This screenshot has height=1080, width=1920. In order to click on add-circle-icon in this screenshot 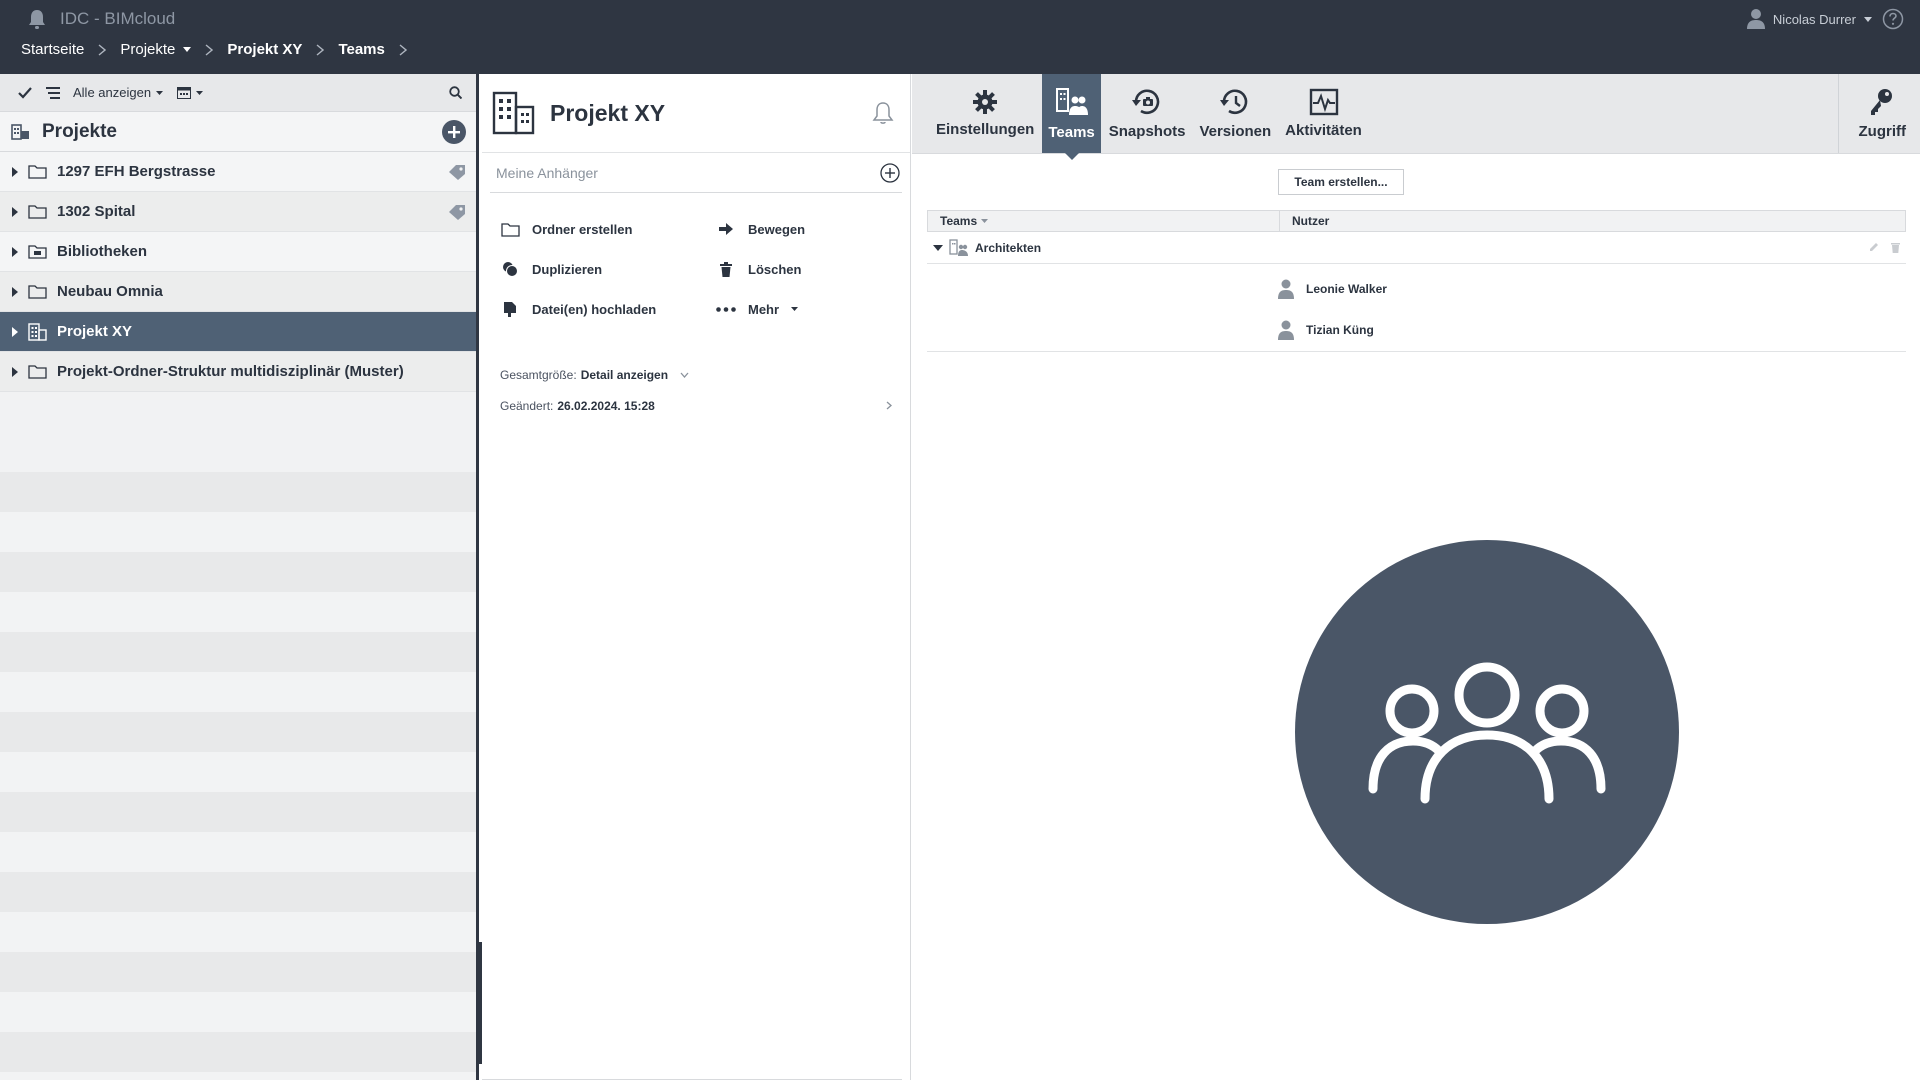, I will do `click(890, 172)`.